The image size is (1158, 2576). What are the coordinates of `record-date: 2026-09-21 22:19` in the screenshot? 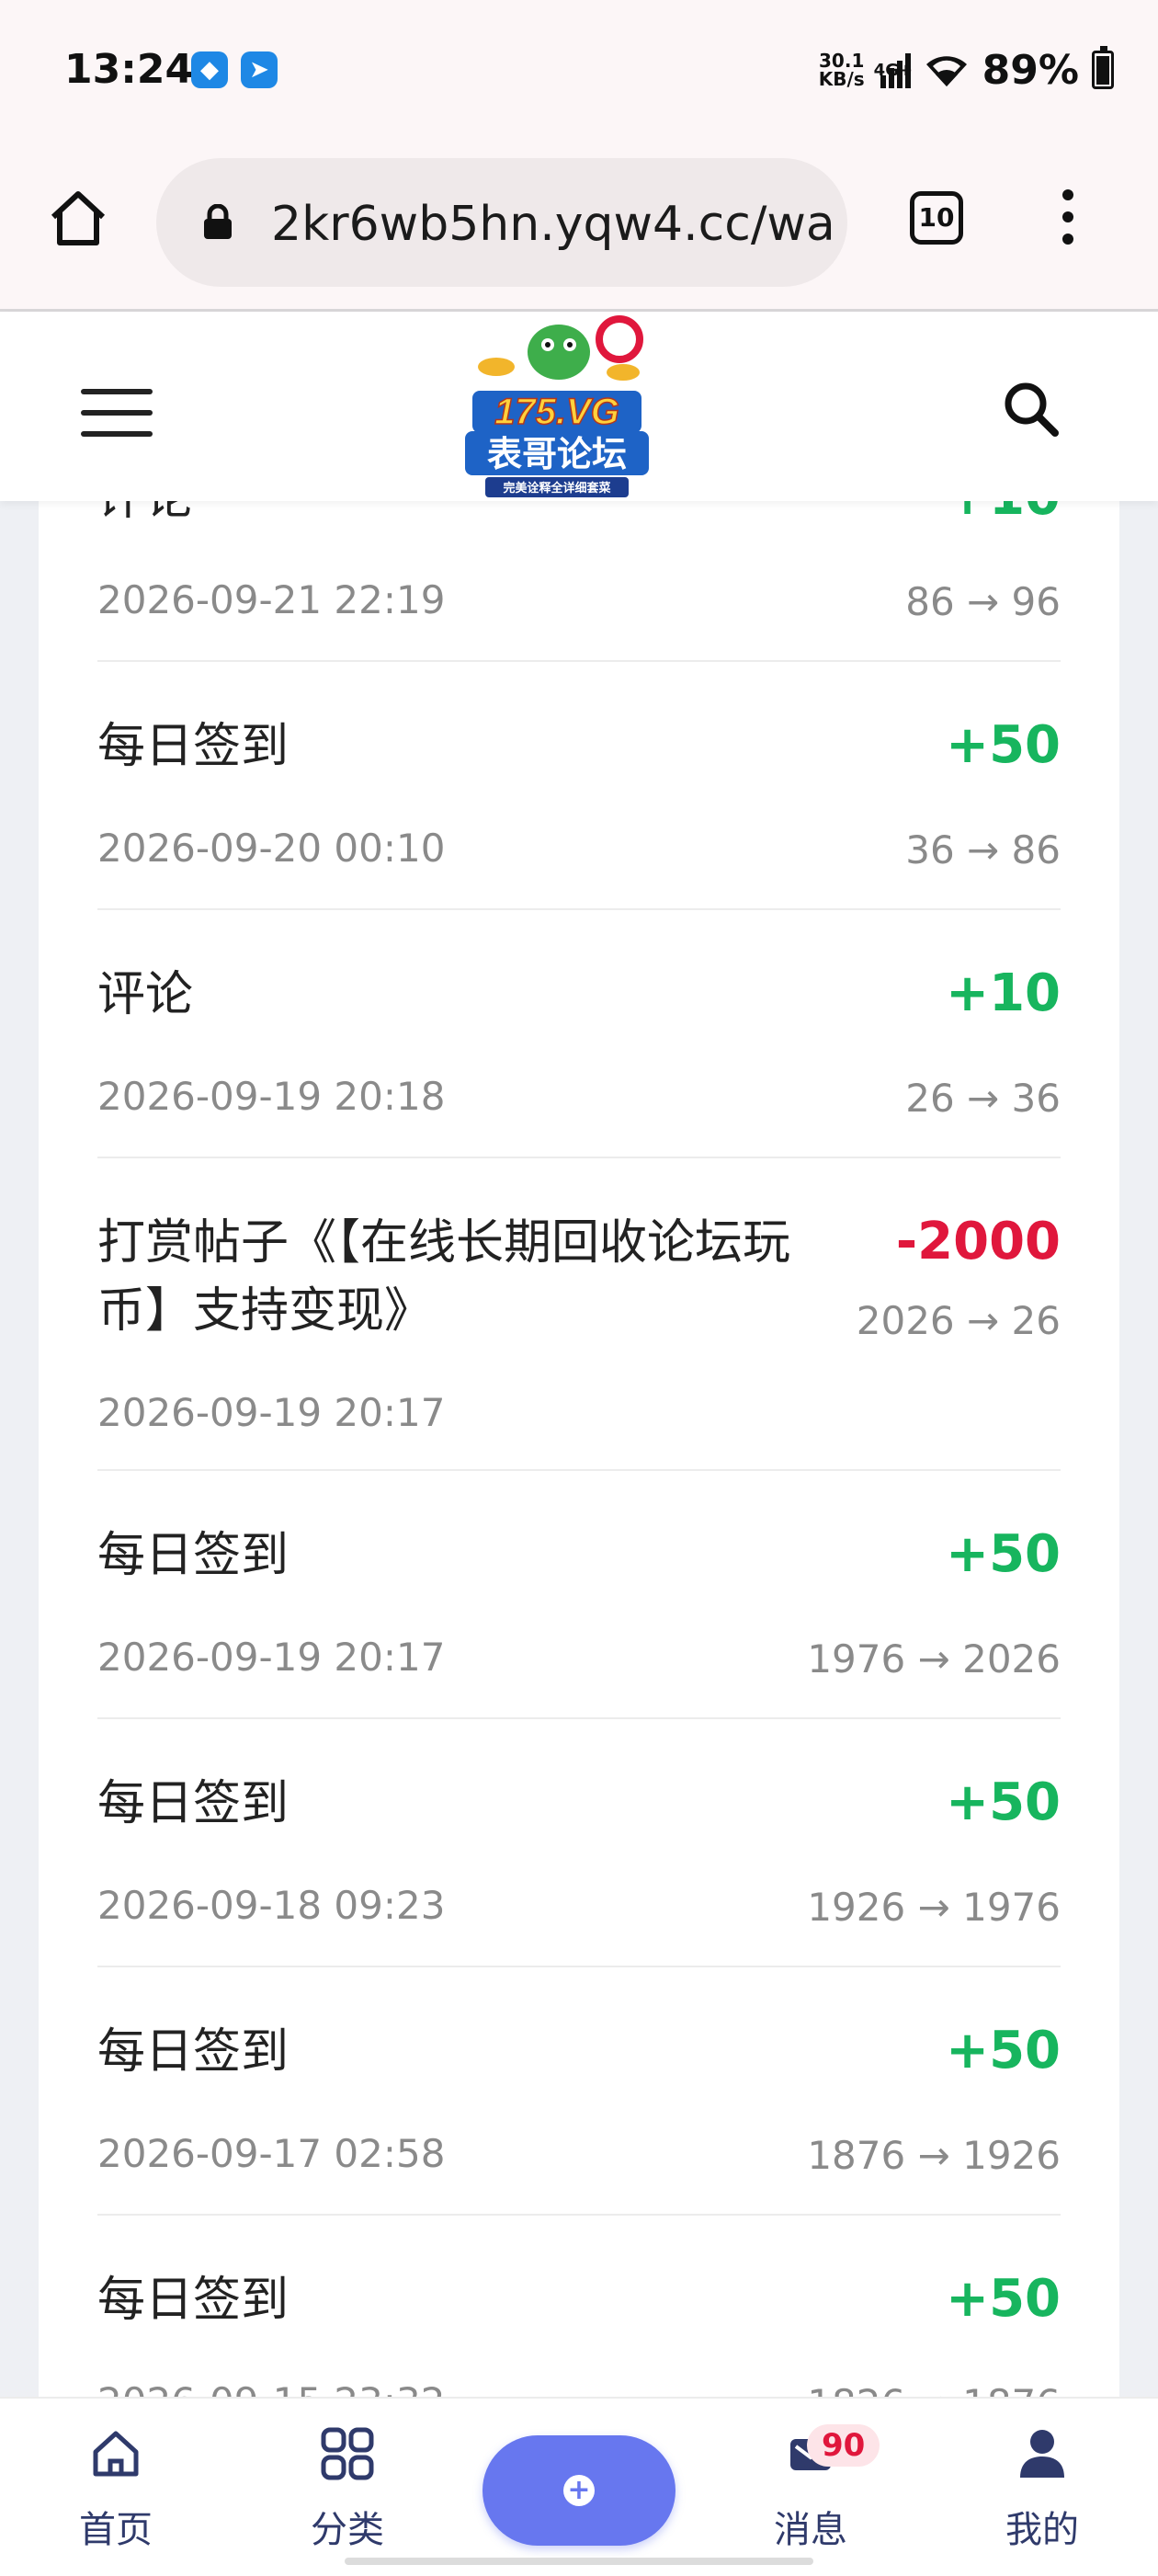 It's located at (271, 599).